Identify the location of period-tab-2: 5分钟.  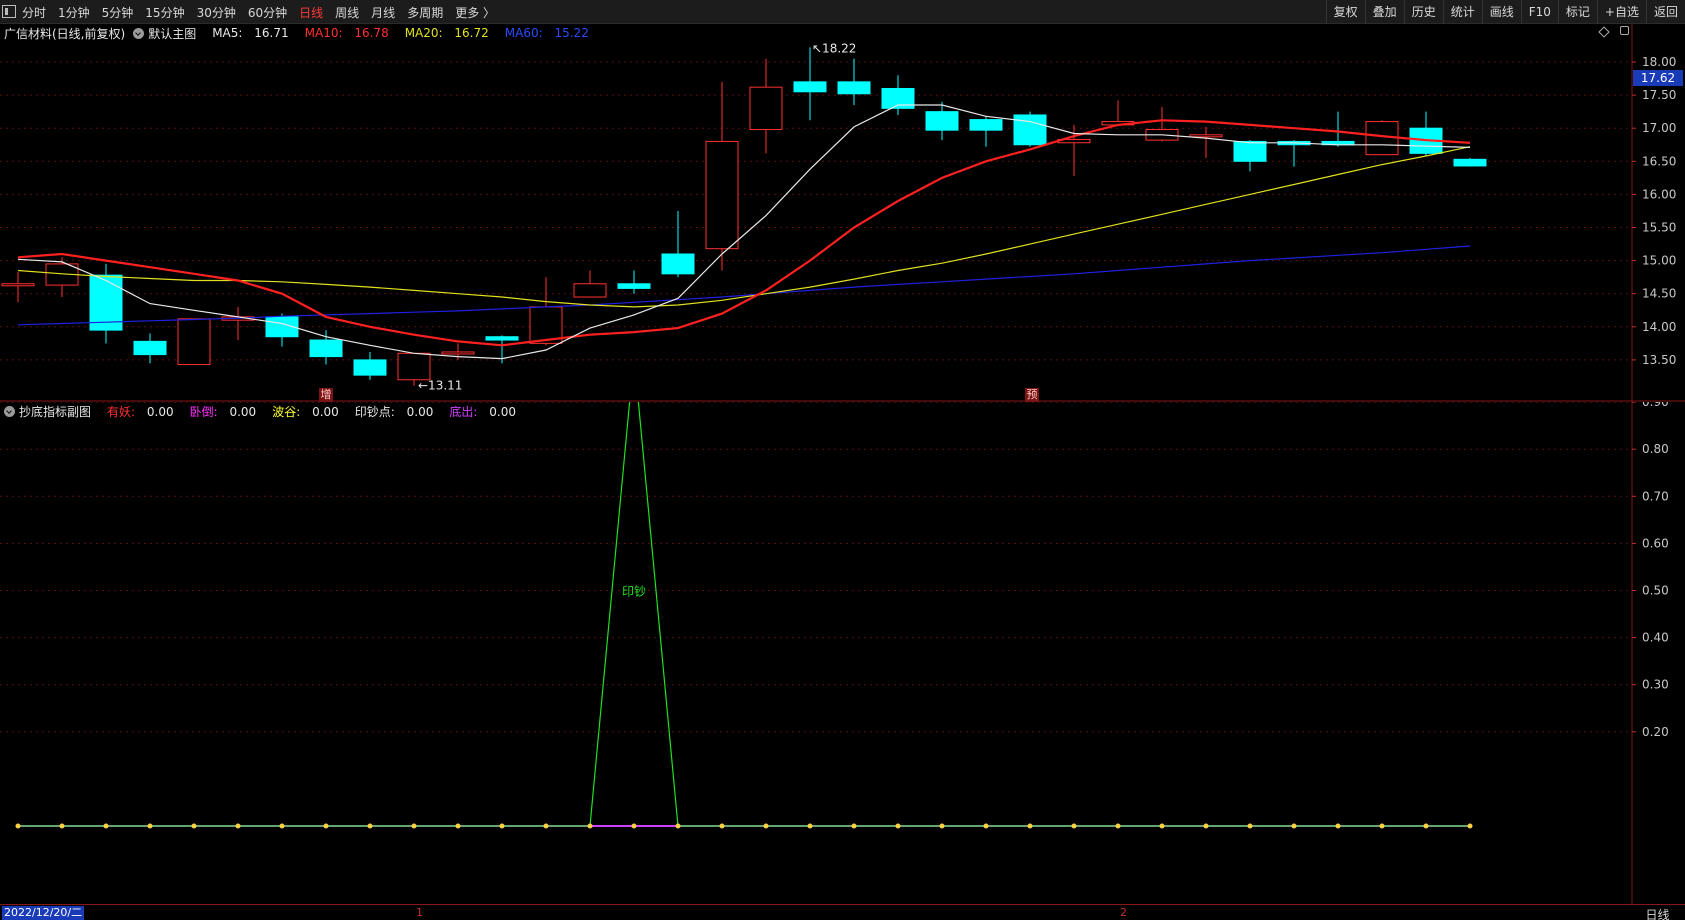
(118, 12).